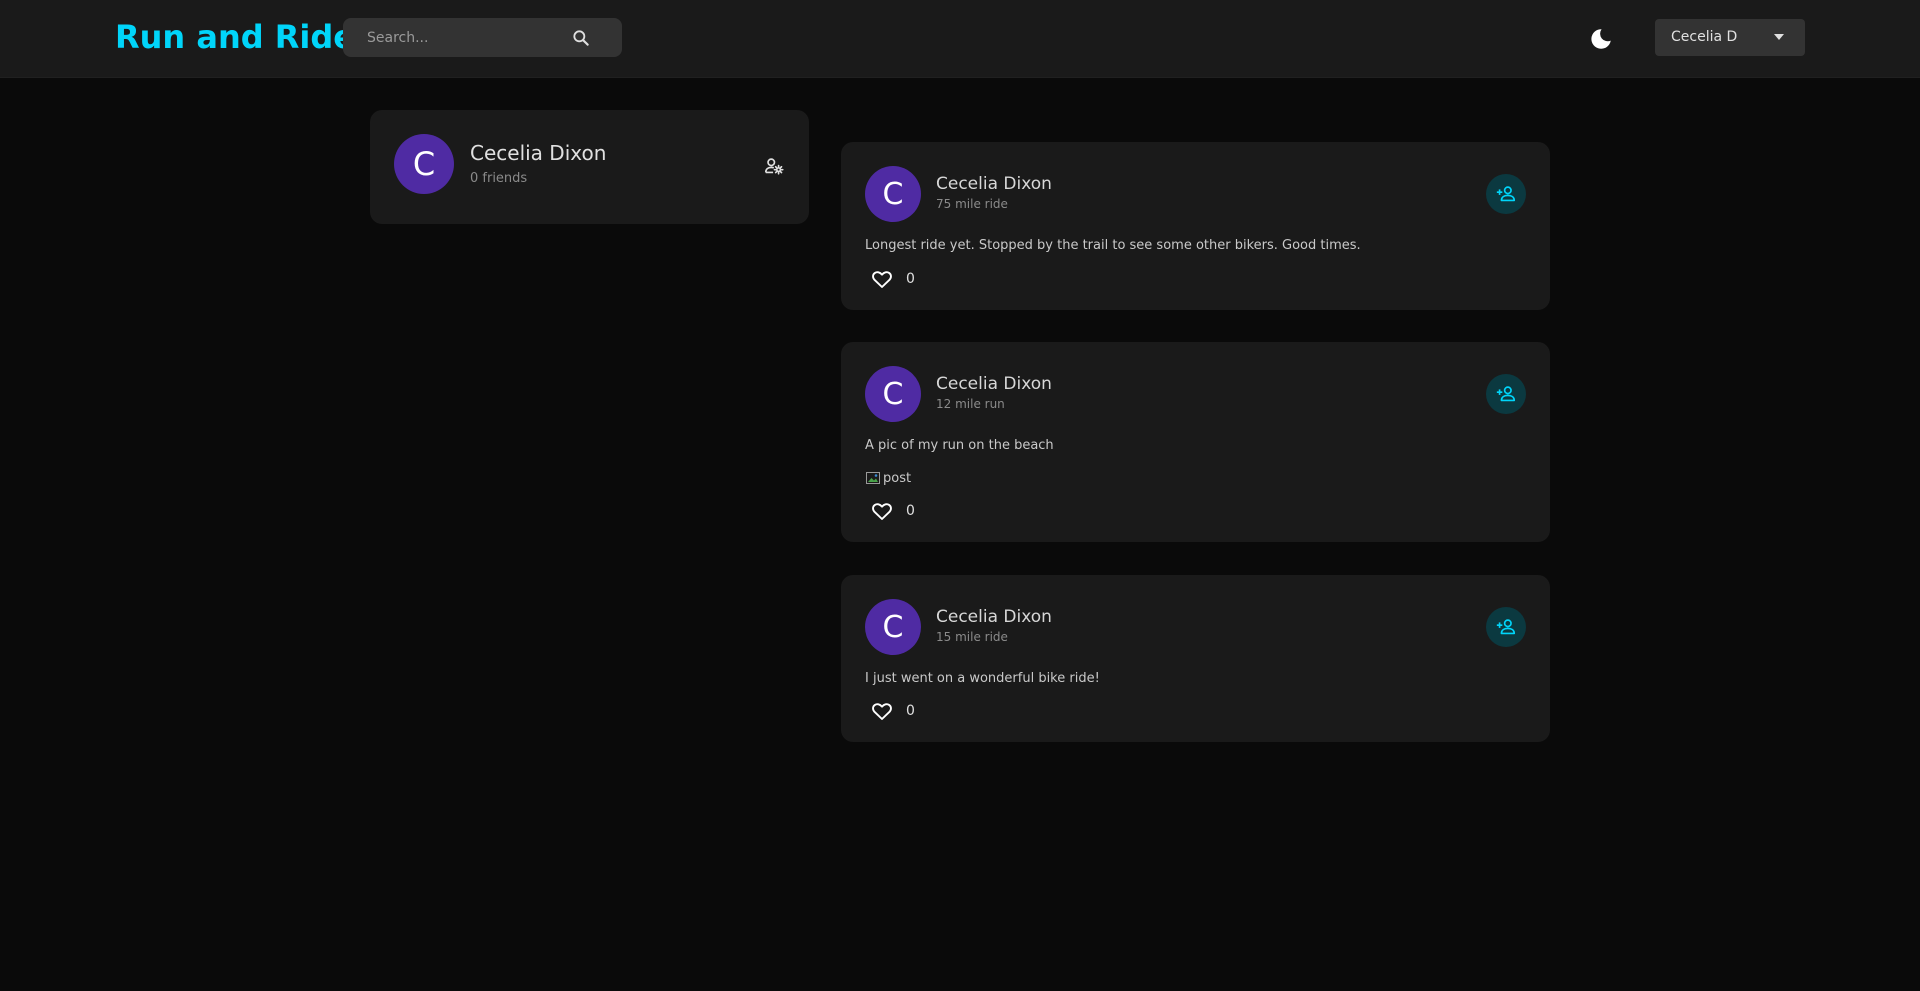 The height and width of the screenshot is (991, 1920). Describe the element at coordinates (538, 153) in the screenshot. I see `user-name: Cecelia Dixon` at that location.